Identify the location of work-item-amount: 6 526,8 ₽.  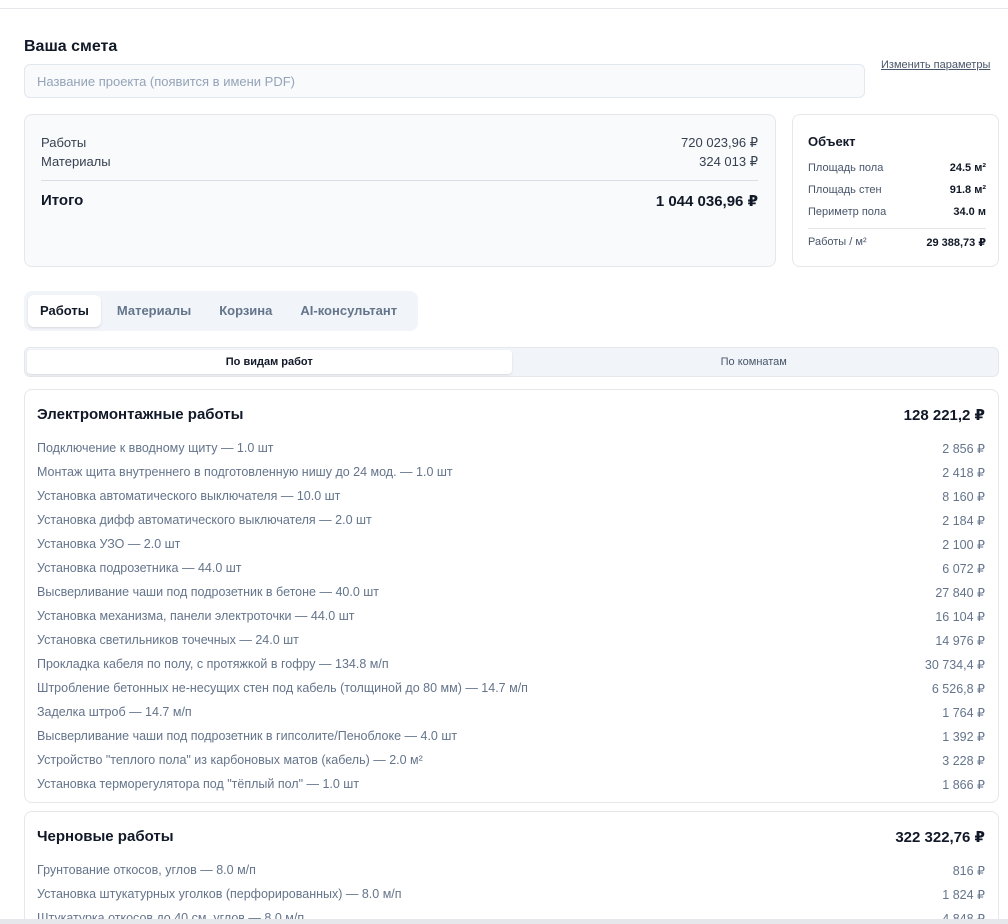
(958, 688).